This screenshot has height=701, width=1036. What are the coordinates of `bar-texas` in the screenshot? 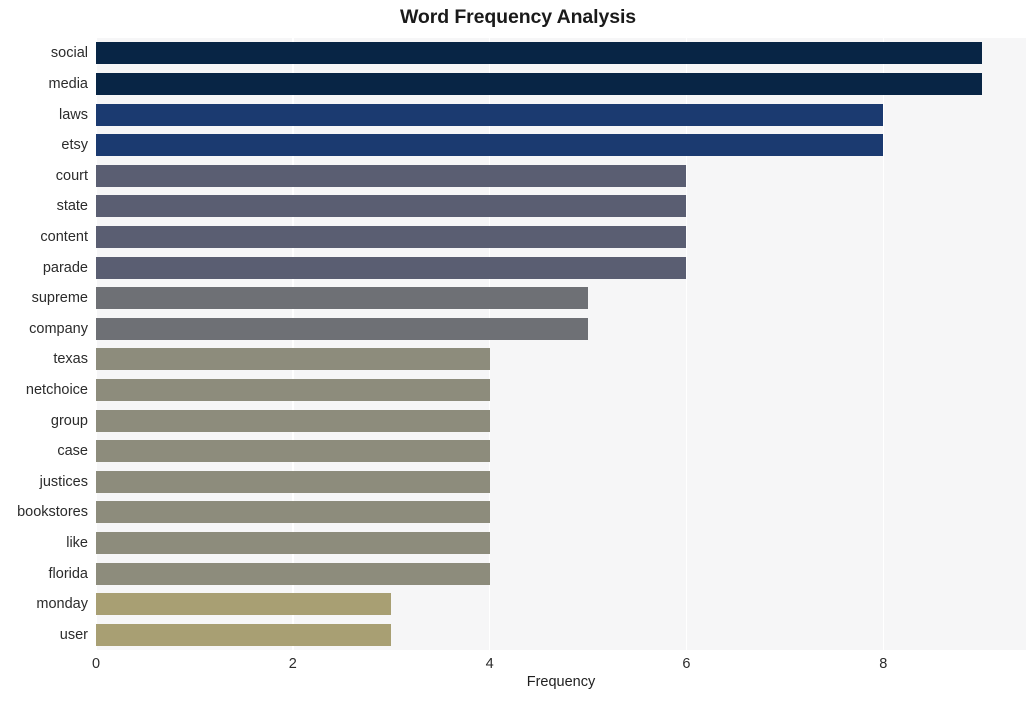 It's located at (293, 359).